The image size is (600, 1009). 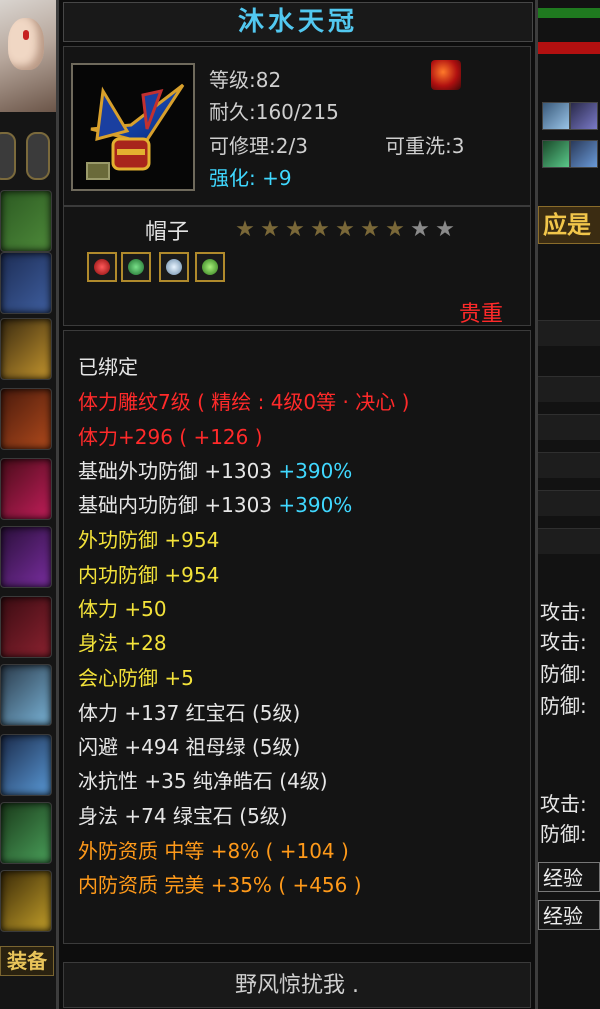 I want to click on bound-status: 已绑定, so click(x=108, y=367).